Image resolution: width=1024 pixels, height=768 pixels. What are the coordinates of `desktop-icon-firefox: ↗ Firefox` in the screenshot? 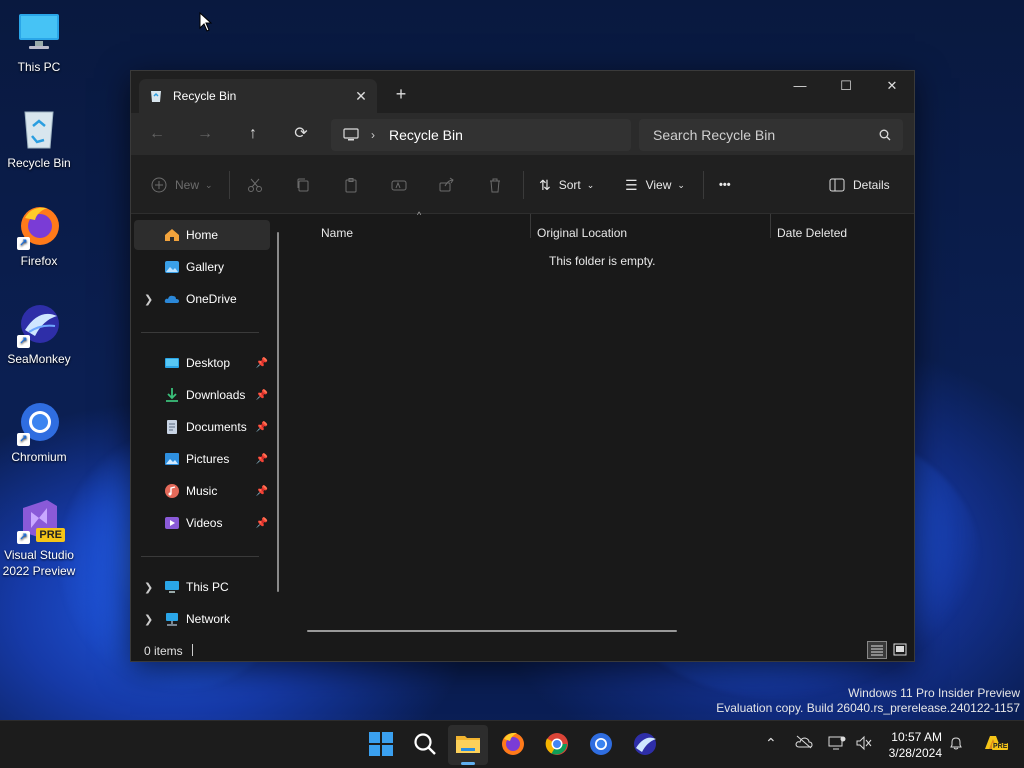 It's located at (39, 236).